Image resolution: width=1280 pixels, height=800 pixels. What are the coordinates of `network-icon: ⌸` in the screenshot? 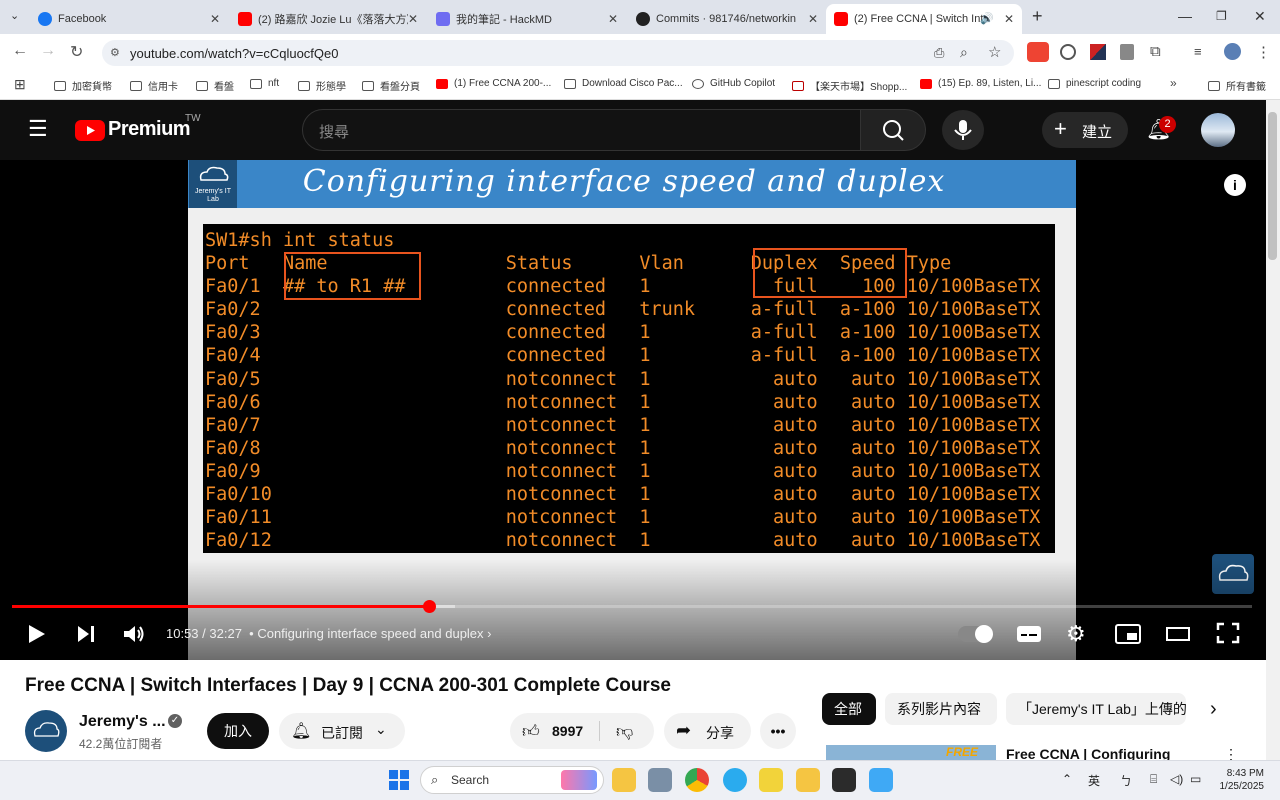 It's located at (1153, 779).